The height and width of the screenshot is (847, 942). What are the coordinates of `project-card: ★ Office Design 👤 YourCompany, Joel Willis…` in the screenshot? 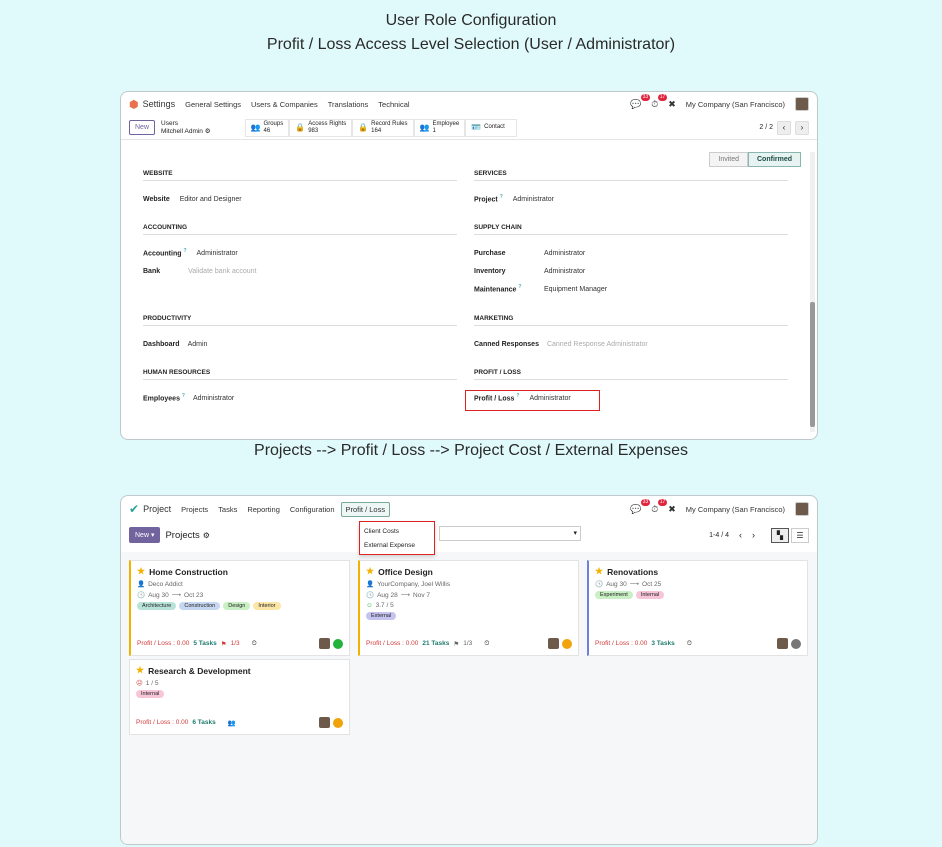 It's located at (468, 608).